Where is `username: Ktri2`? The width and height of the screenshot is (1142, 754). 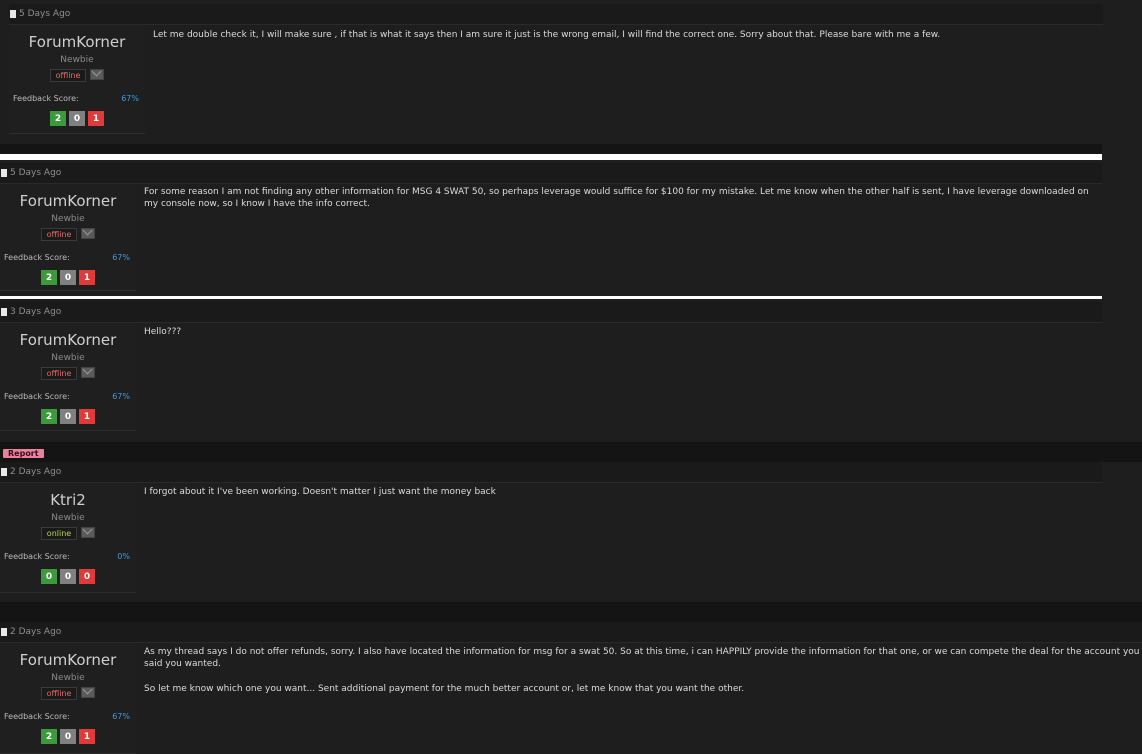
username: Ktri2 is located at coordinates (68, 500).